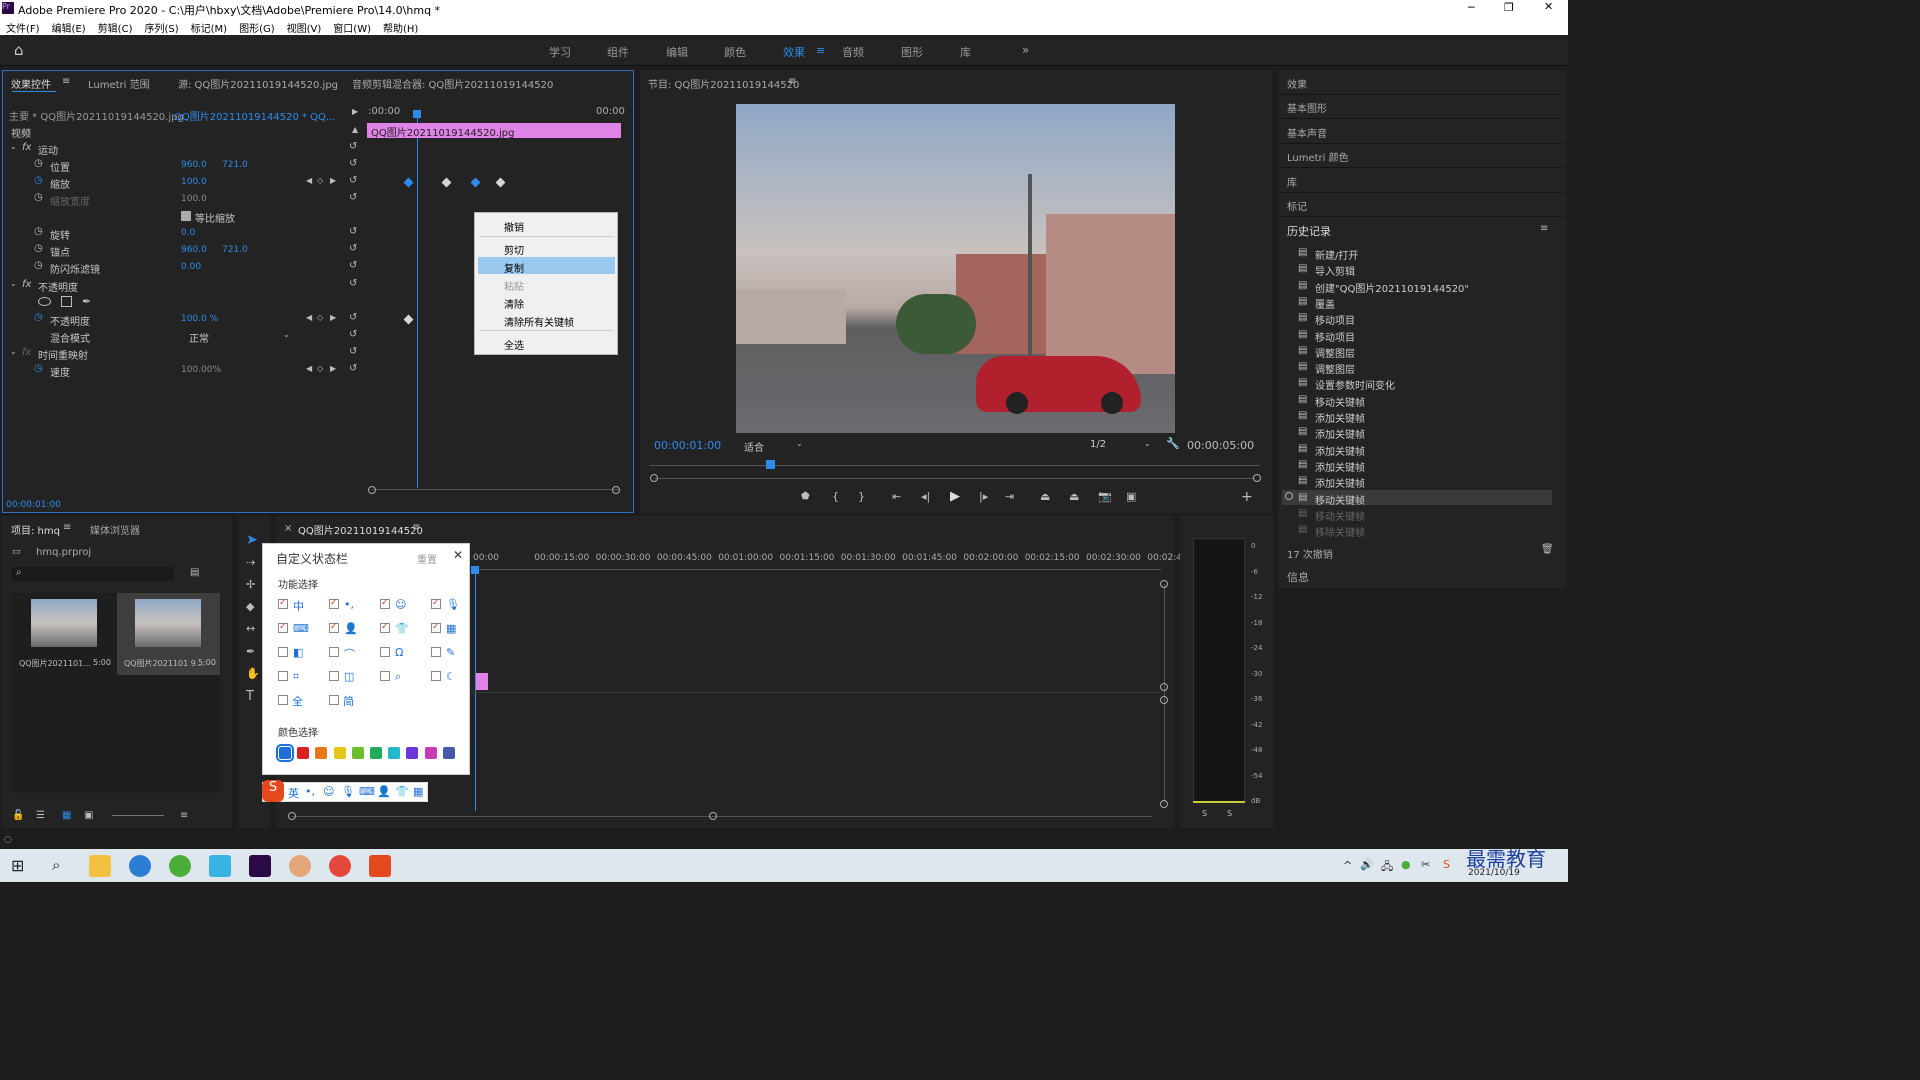  Describe the element at coordinates (199, 337) in the screenshot. I see `blend-mode-dropdown: 正常` at that location.